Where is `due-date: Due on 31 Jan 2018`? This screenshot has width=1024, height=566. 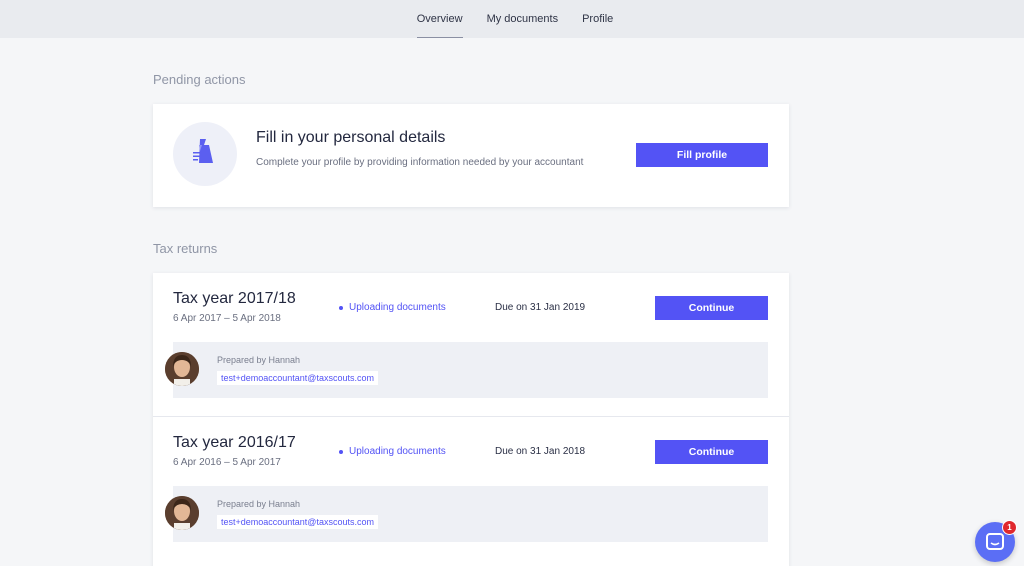
due-date: Due on 31 Jan 2018 is located at coordinates (540, 451).